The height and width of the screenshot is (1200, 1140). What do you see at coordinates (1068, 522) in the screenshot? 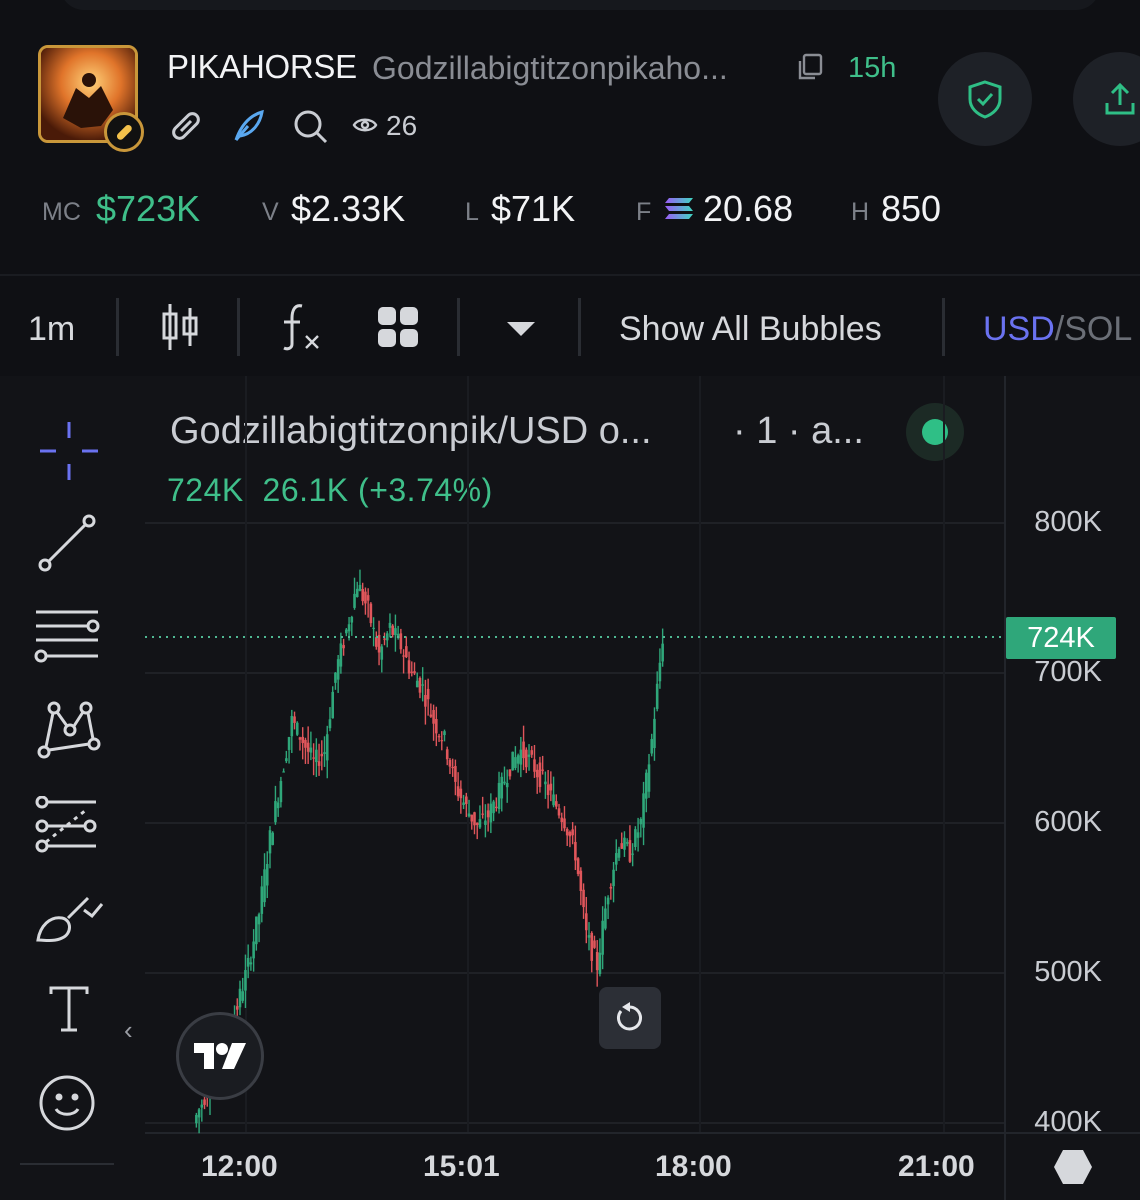
I see `y-axis-label: 800K` at bounding box center [1068, 522].